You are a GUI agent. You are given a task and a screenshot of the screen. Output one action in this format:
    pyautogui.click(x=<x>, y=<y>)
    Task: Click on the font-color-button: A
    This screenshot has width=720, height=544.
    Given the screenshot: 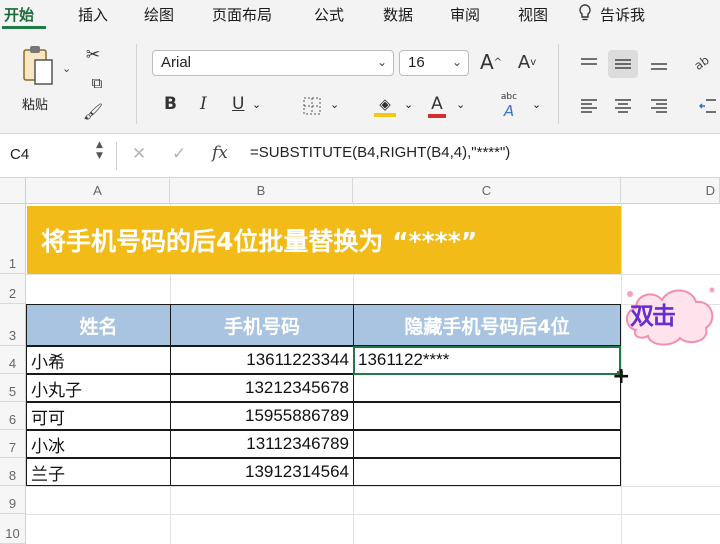 What is the action you would take?
    pyautogui.click(x=437, y=106)
    